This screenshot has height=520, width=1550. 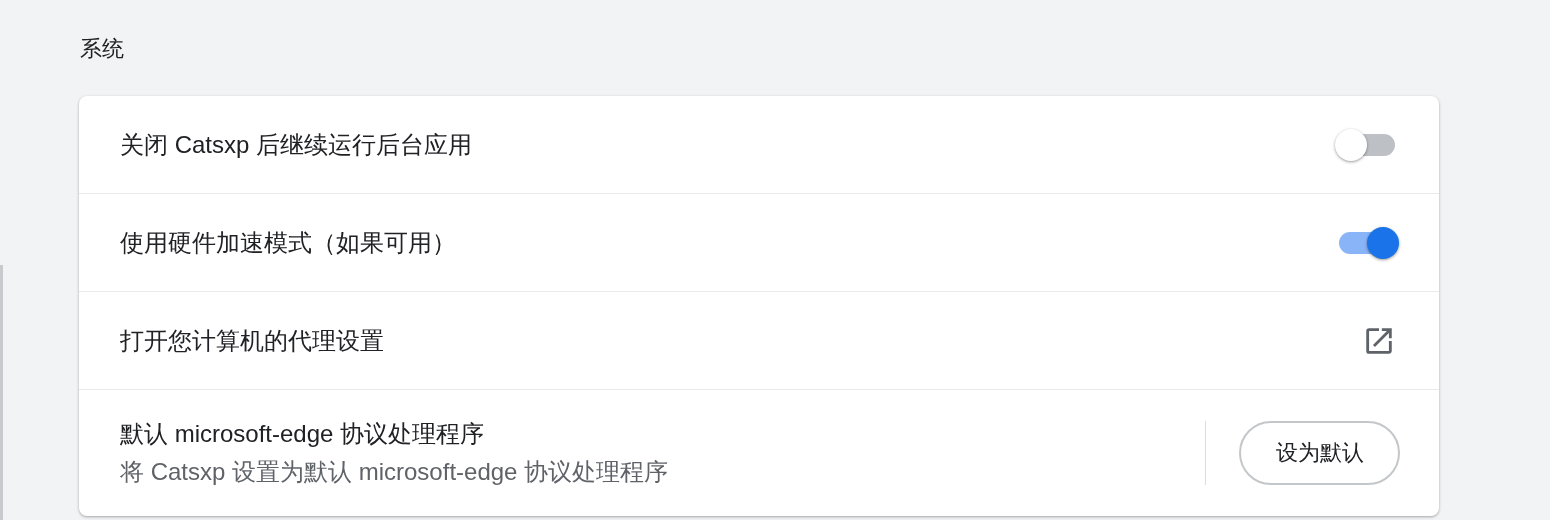 What do you see at coordinates (394, 472) in the screenshot?
I see `setting-description: 将 Catsxp 设置为默认 microsoft-edge 协议处理程序` at bounding box center [394, 472].